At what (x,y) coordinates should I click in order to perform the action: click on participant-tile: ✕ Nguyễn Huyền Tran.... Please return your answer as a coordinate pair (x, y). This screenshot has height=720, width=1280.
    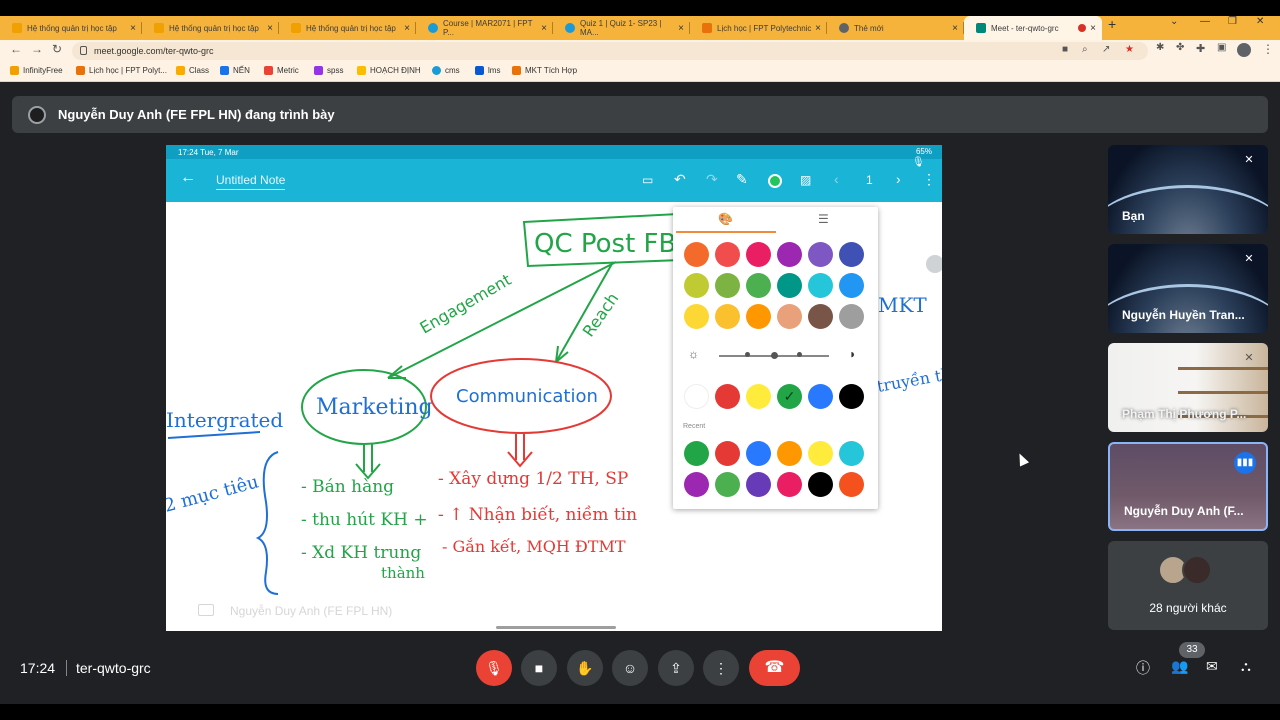
    Looking at the image, I should click on (1188, 288).